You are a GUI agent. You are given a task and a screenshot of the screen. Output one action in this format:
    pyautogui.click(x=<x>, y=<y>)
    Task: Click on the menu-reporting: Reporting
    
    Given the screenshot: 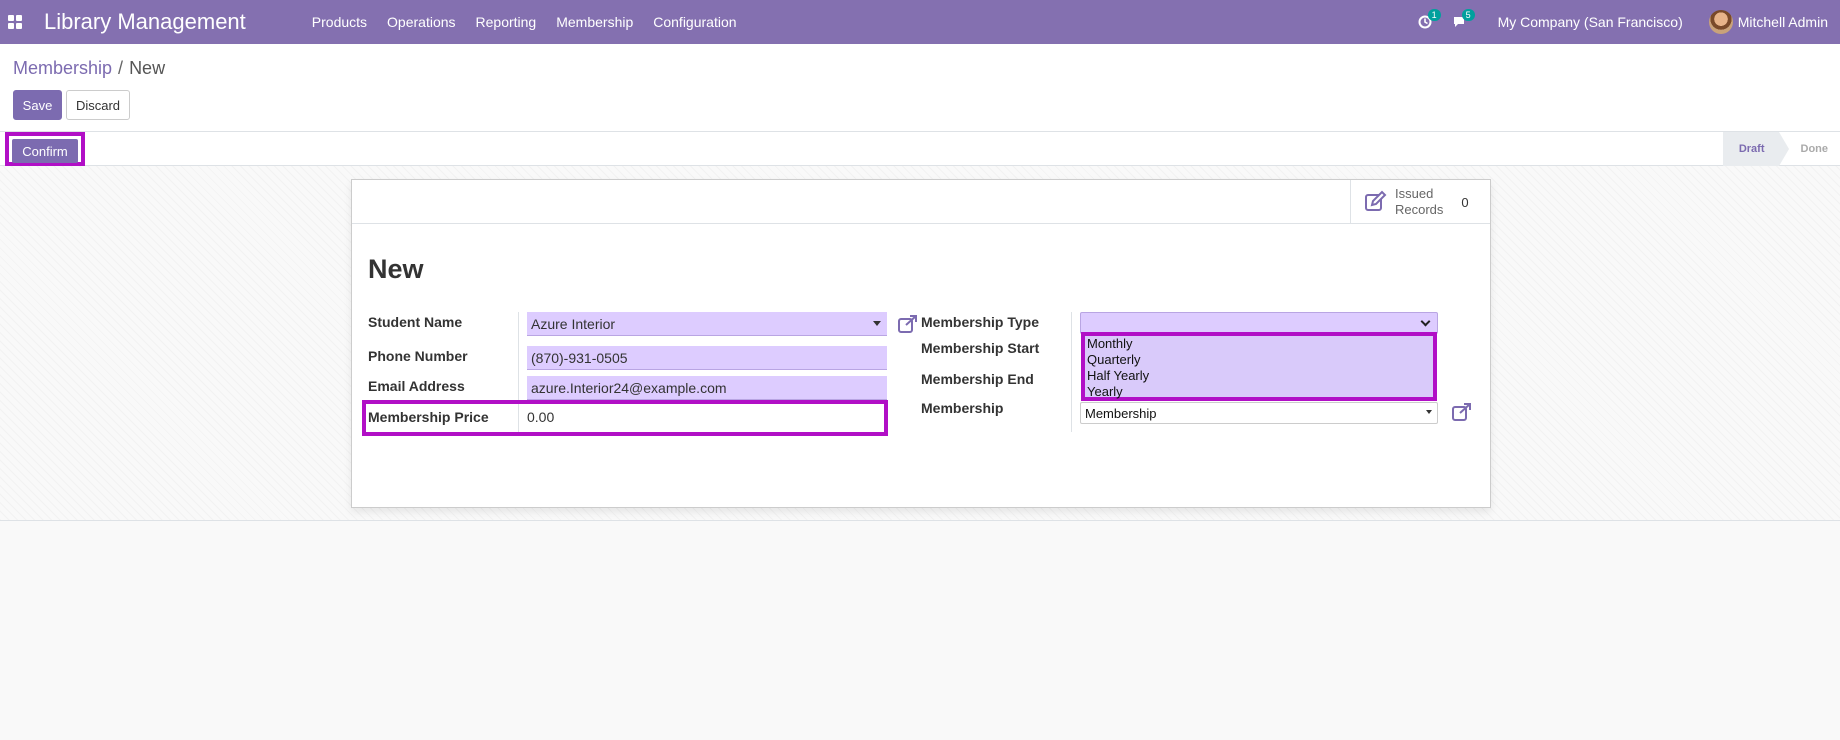 What is the action you would take?
    pyautogui.click(x=506, y=22)
    